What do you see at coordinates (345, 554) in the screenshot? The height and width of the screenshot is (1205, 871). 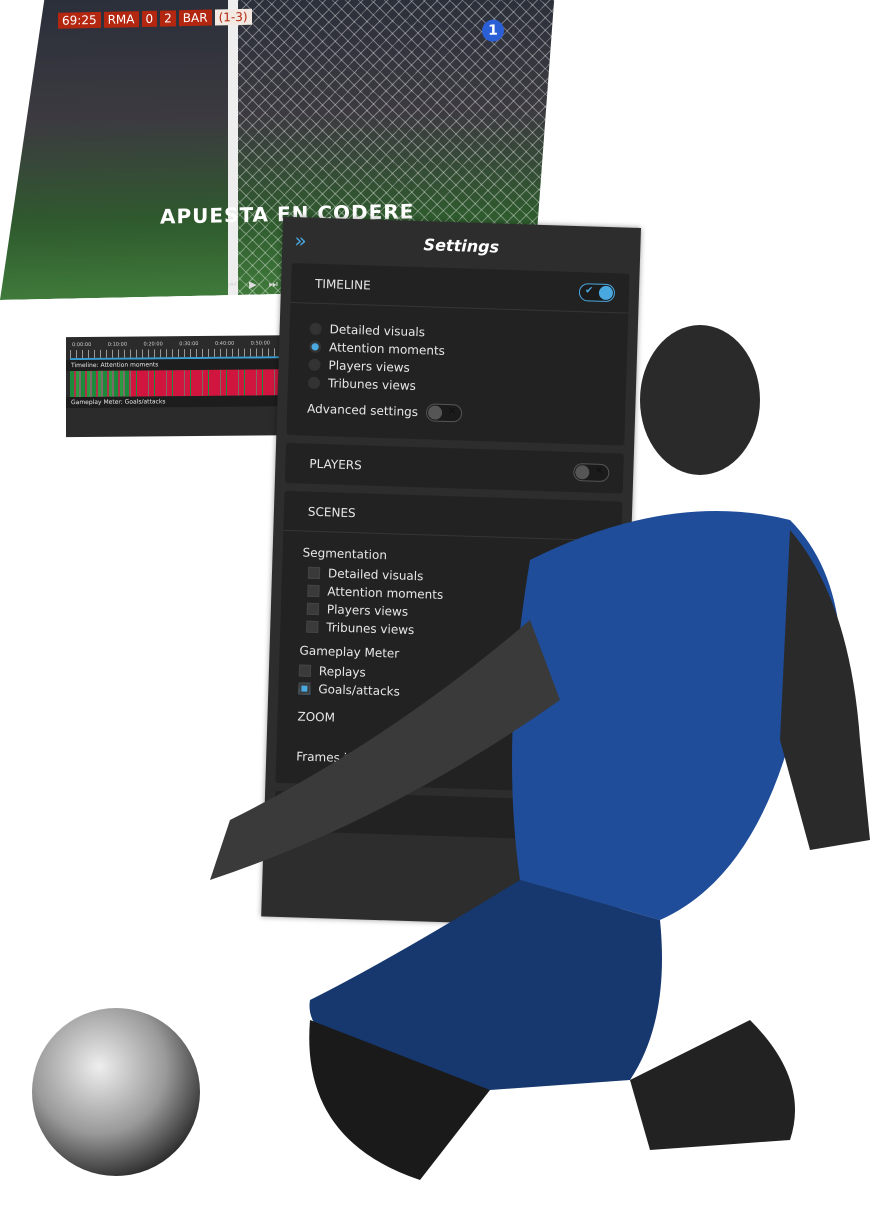 I see `segmentation-label: Segmentation` at bounding box center [345, 554].